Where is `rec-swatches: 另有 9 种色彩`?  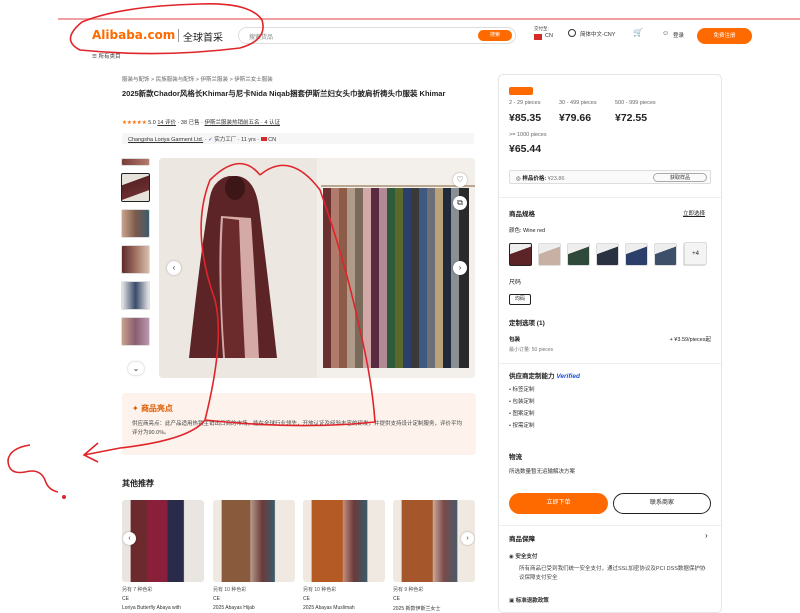
rec-swatches: 另有 9 种色彩 is located at coordinates (408, 590).